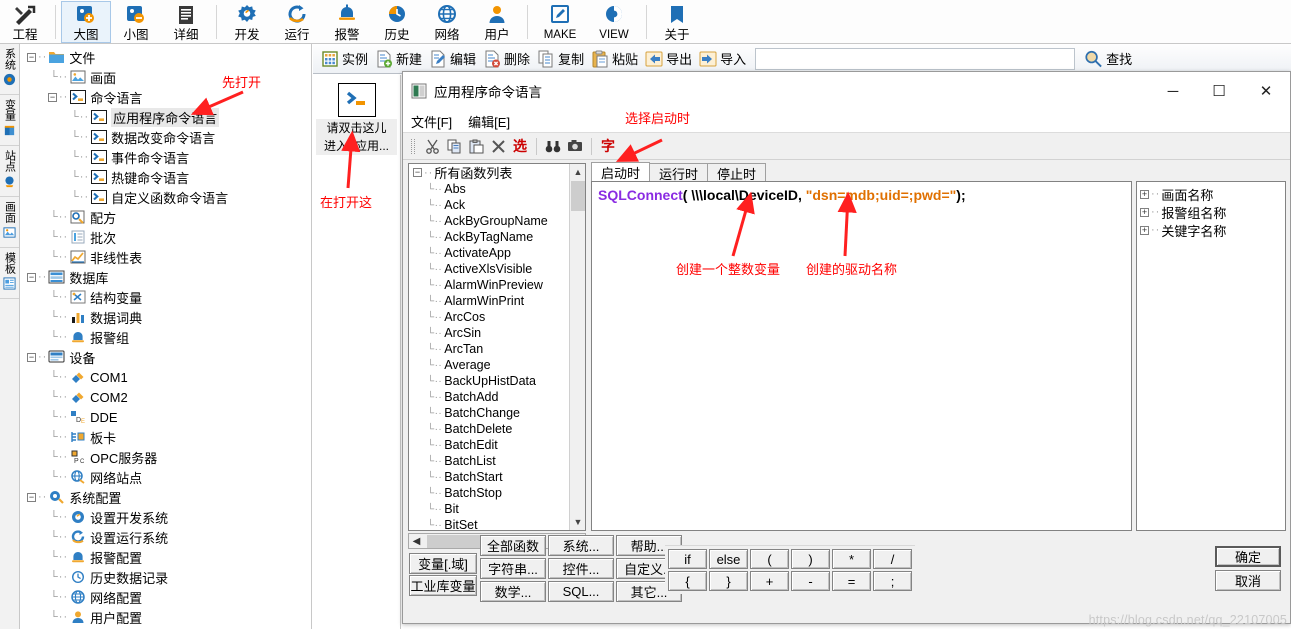 Image resolution: width=1291 pixels, height=629 pixels. Describe the element at coordinates (575, 146) in the screenshot. I see `camera-icon` at that location.